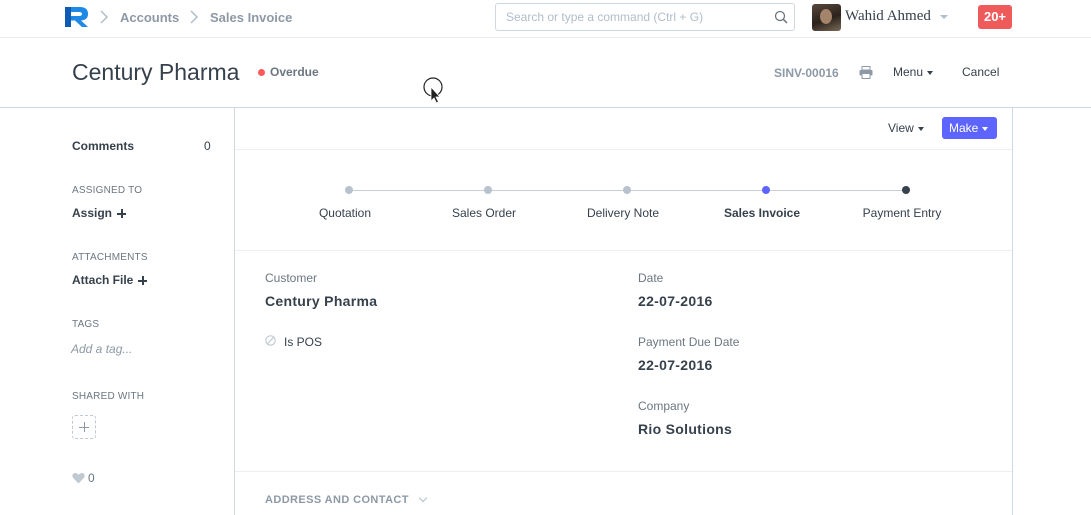 The width and height of the screenshot is (1091, 515). Describe the element at coordinates (91, 478) in the screenshot. I see `like-count: 0` at that location.